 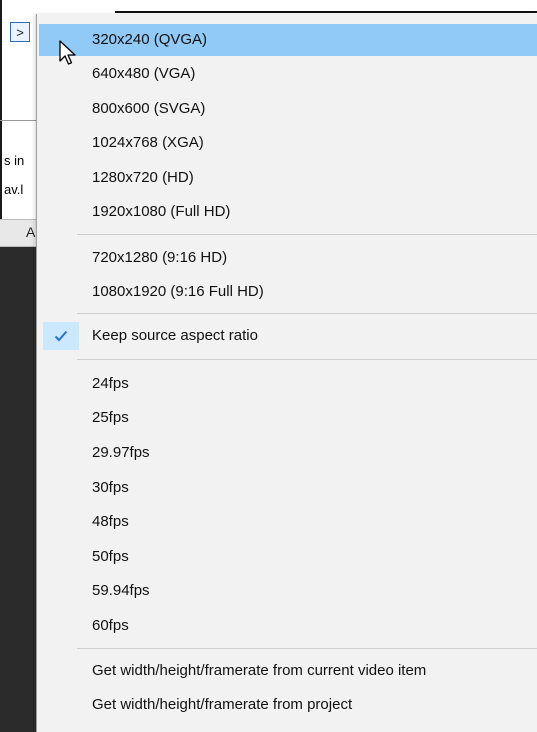 I want to click on menu-item-label: 60fps, so click(x=110, y=625).